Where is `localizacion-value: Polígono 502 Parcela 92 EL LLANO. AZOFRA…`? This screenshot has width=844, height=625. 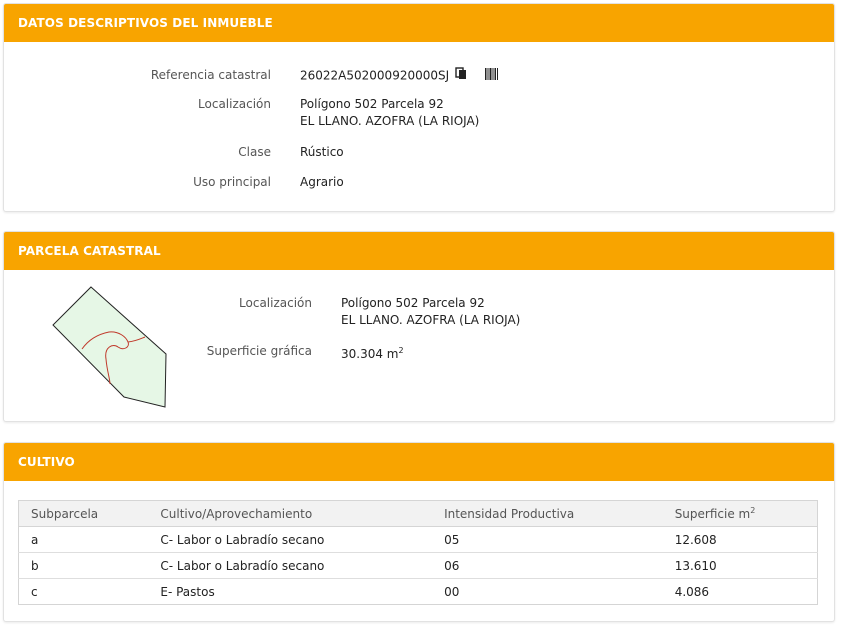 localizacion-value: Polígono 502 Parcela 92 EL LLANO. AZOFRA… is located at coordinates (389, 113).